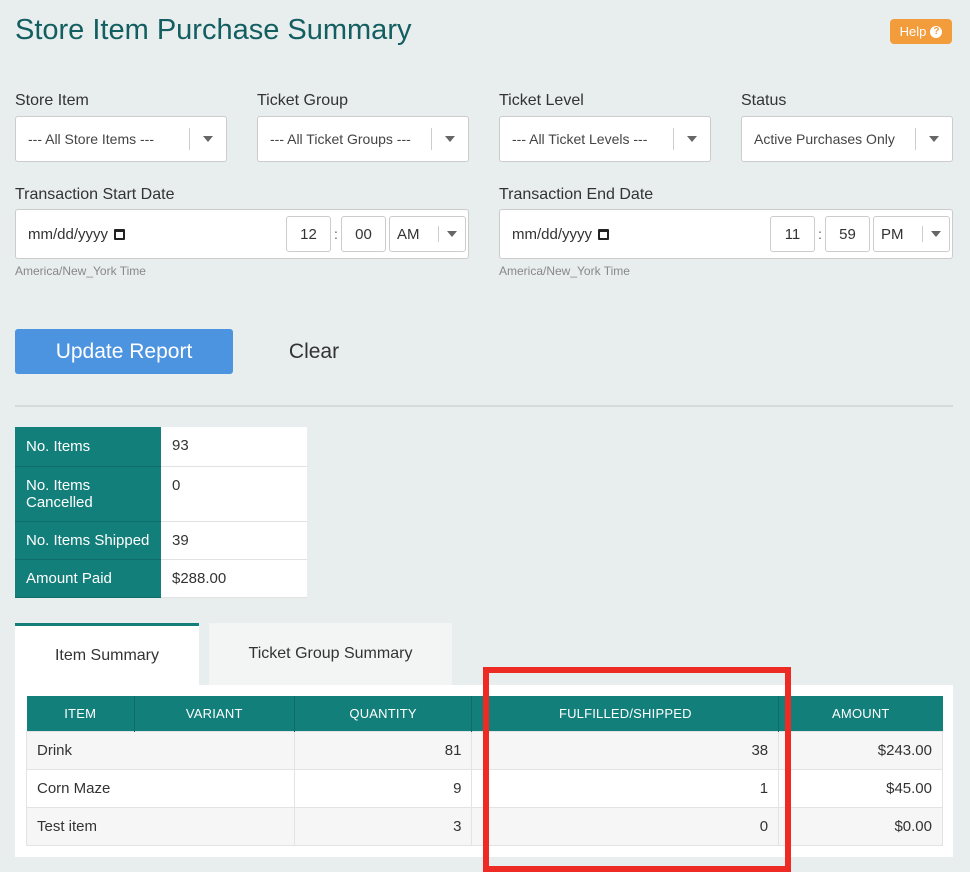 Image resolution: width=970 pixels, height=872 pixels. What do you see at coordinates (625, 788) in the screenshot?
I see `cell-fulfilled: 1` at bounding box center [625, 788].